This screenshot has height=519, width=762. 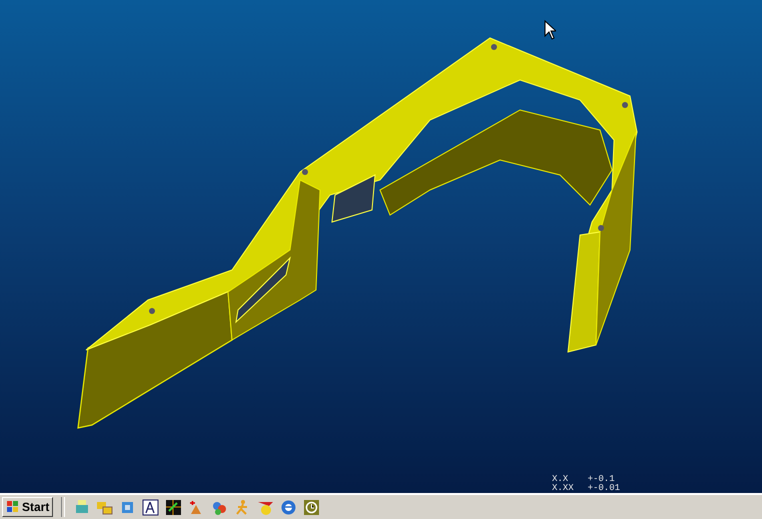 I want to click on windows-logo-icon, so click(x=13, y=507).